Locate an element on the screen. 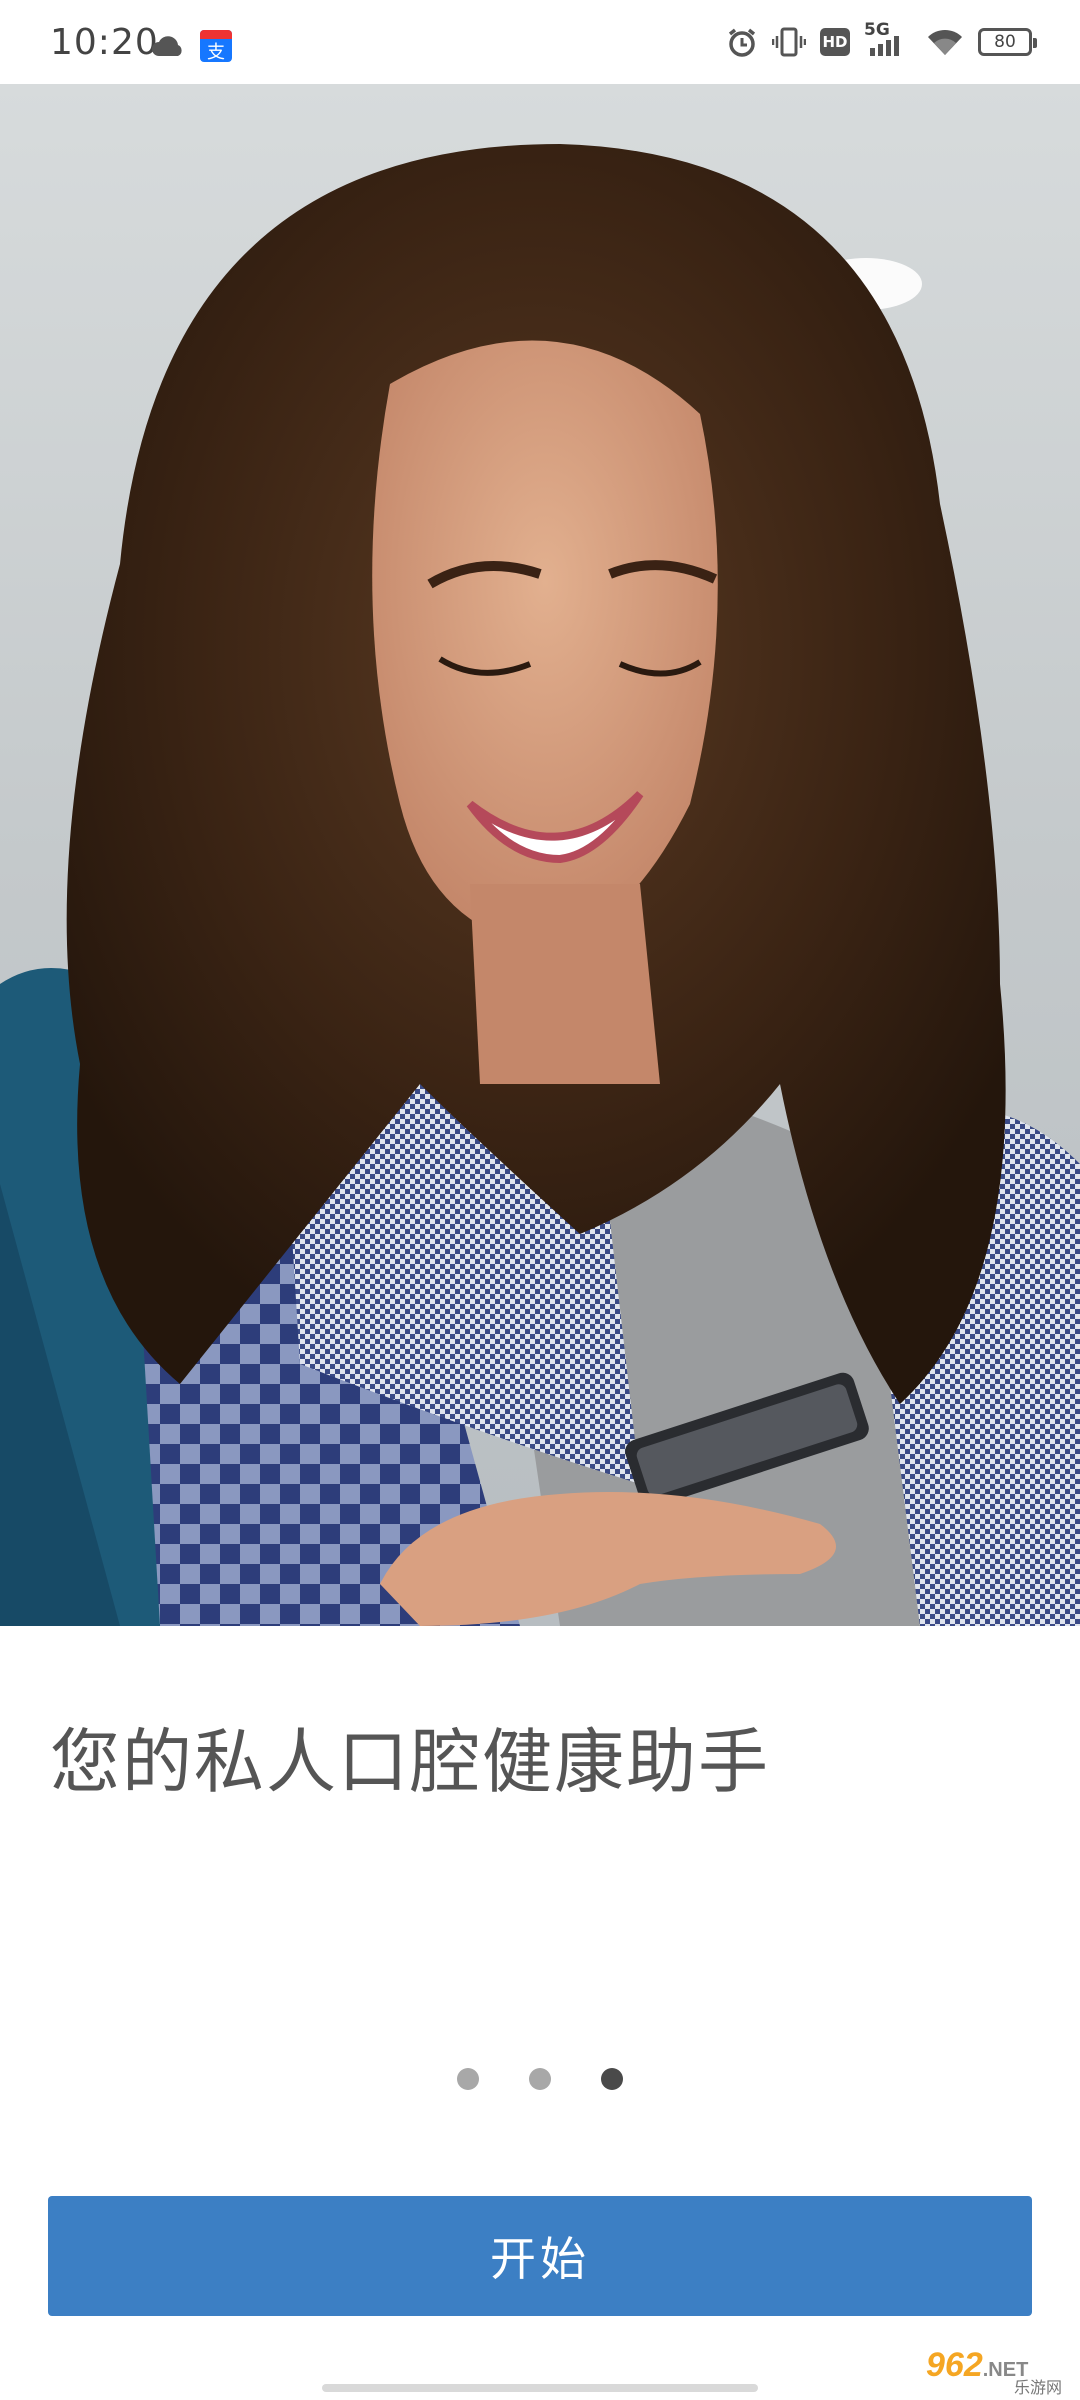 This screenshot has height=2400, width=1080. status-bar: 10:20 支 HD 5G 80 is located at coordinates (540, 42).